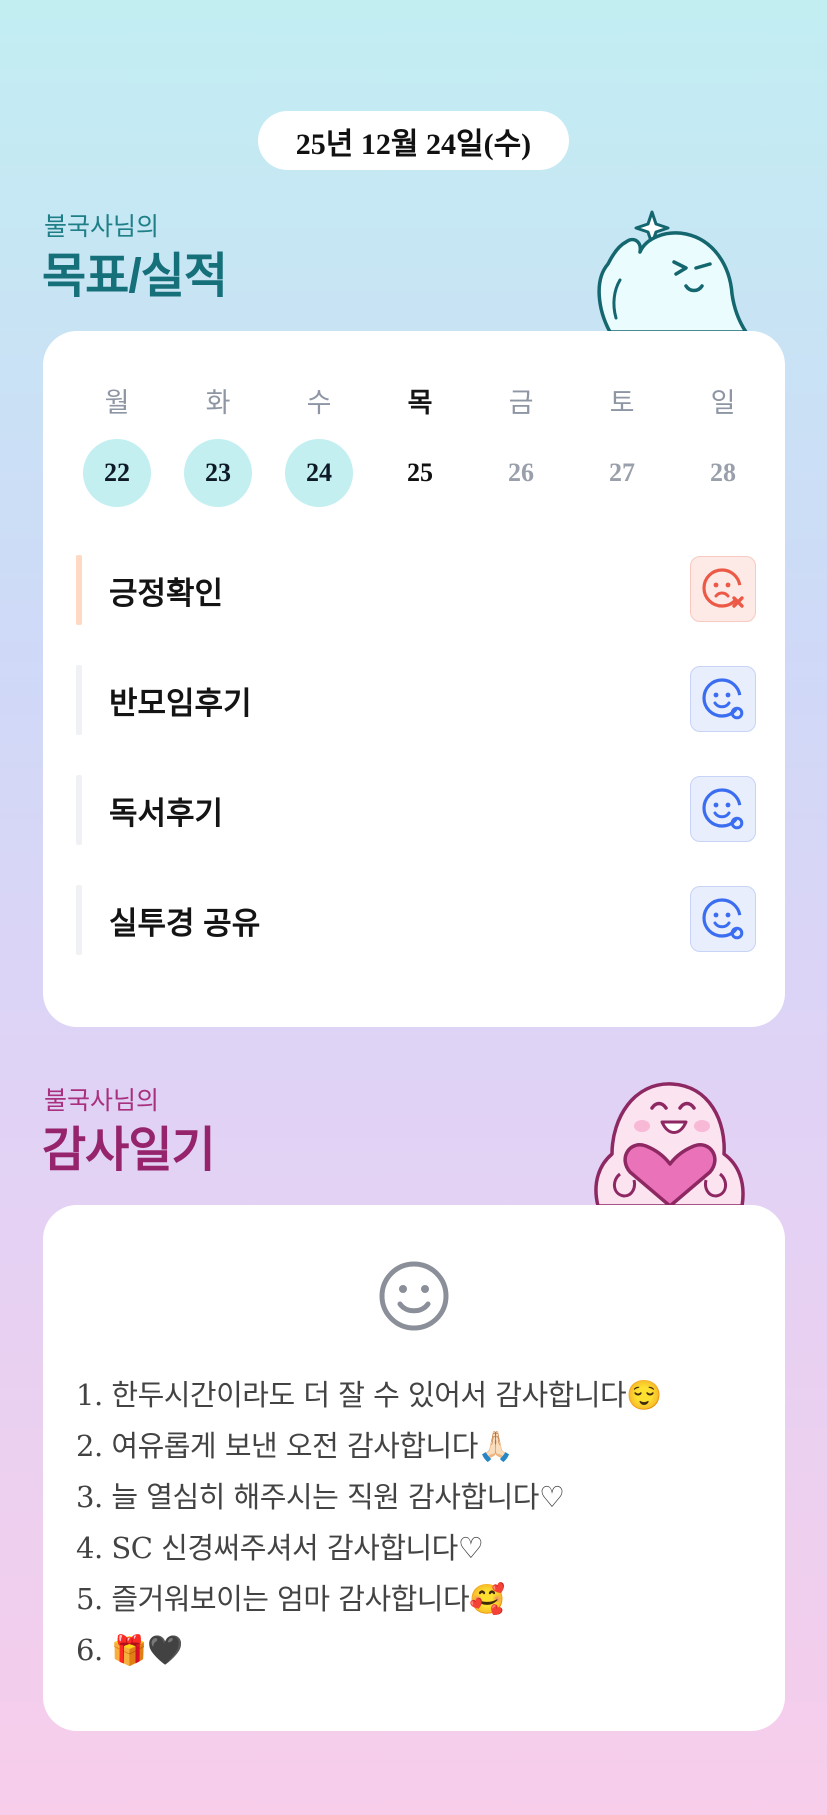 The image size is (827, 1815). Describe the element at coordinates (369, 1395) in the screenshot. I see `diary-line: 1. 한두시간이라도 더 잘 수 있어서 감사합니다😌` at that location.